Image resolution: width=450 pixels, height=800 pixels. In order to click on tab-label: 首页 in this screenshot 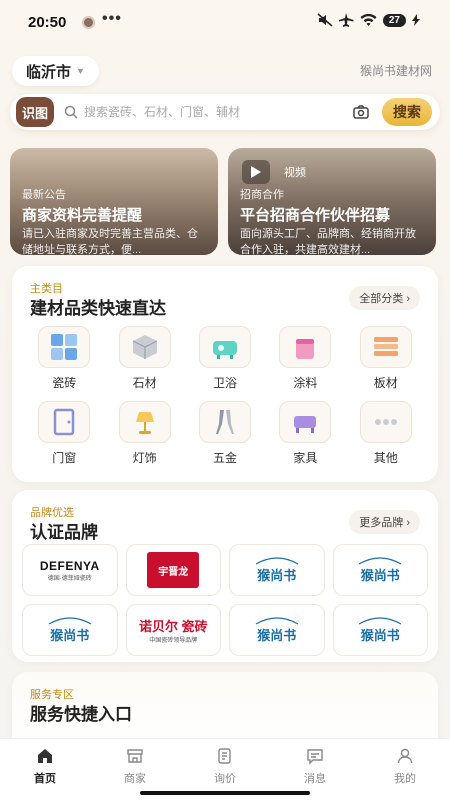, I will do `click(45, 779)`.